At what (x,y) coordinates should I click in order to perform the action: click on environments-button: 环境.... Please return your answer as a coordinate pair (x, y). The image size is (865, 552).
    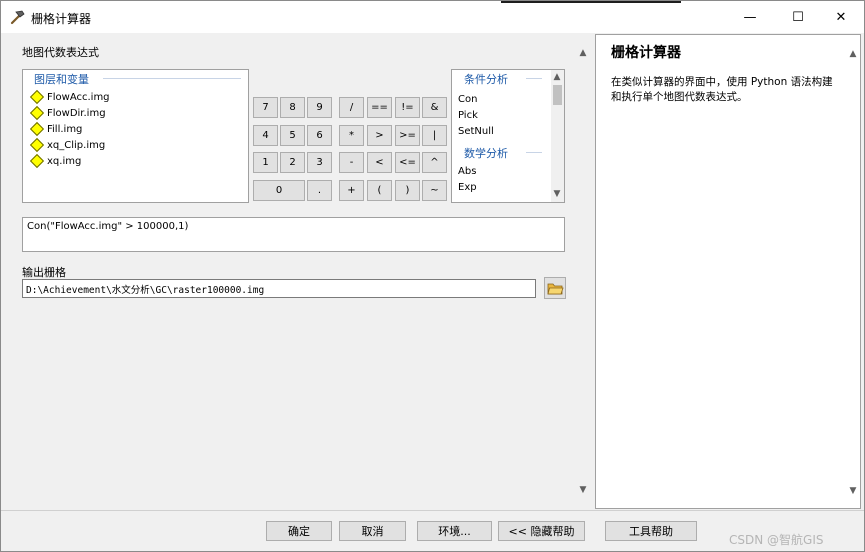
    Looking at the image, I should click on (454, 531).